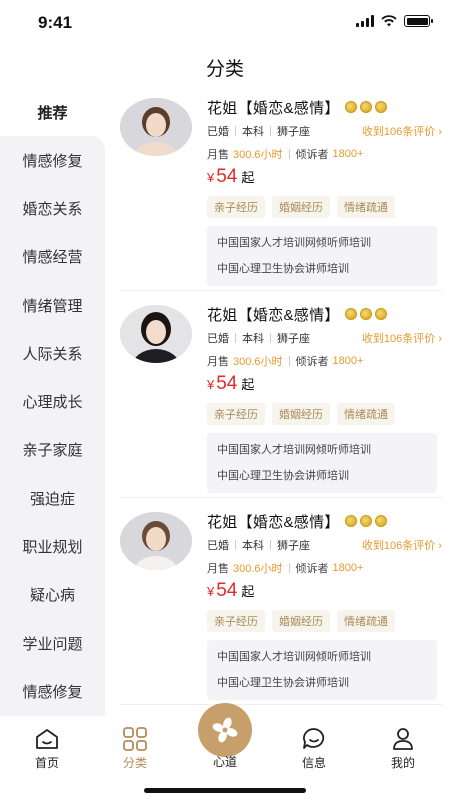 The image size is (450, 800). What do you see at coordinates (365, 21) in the screenshot?
I see `signal-icon` at bounding box center [365, 21].